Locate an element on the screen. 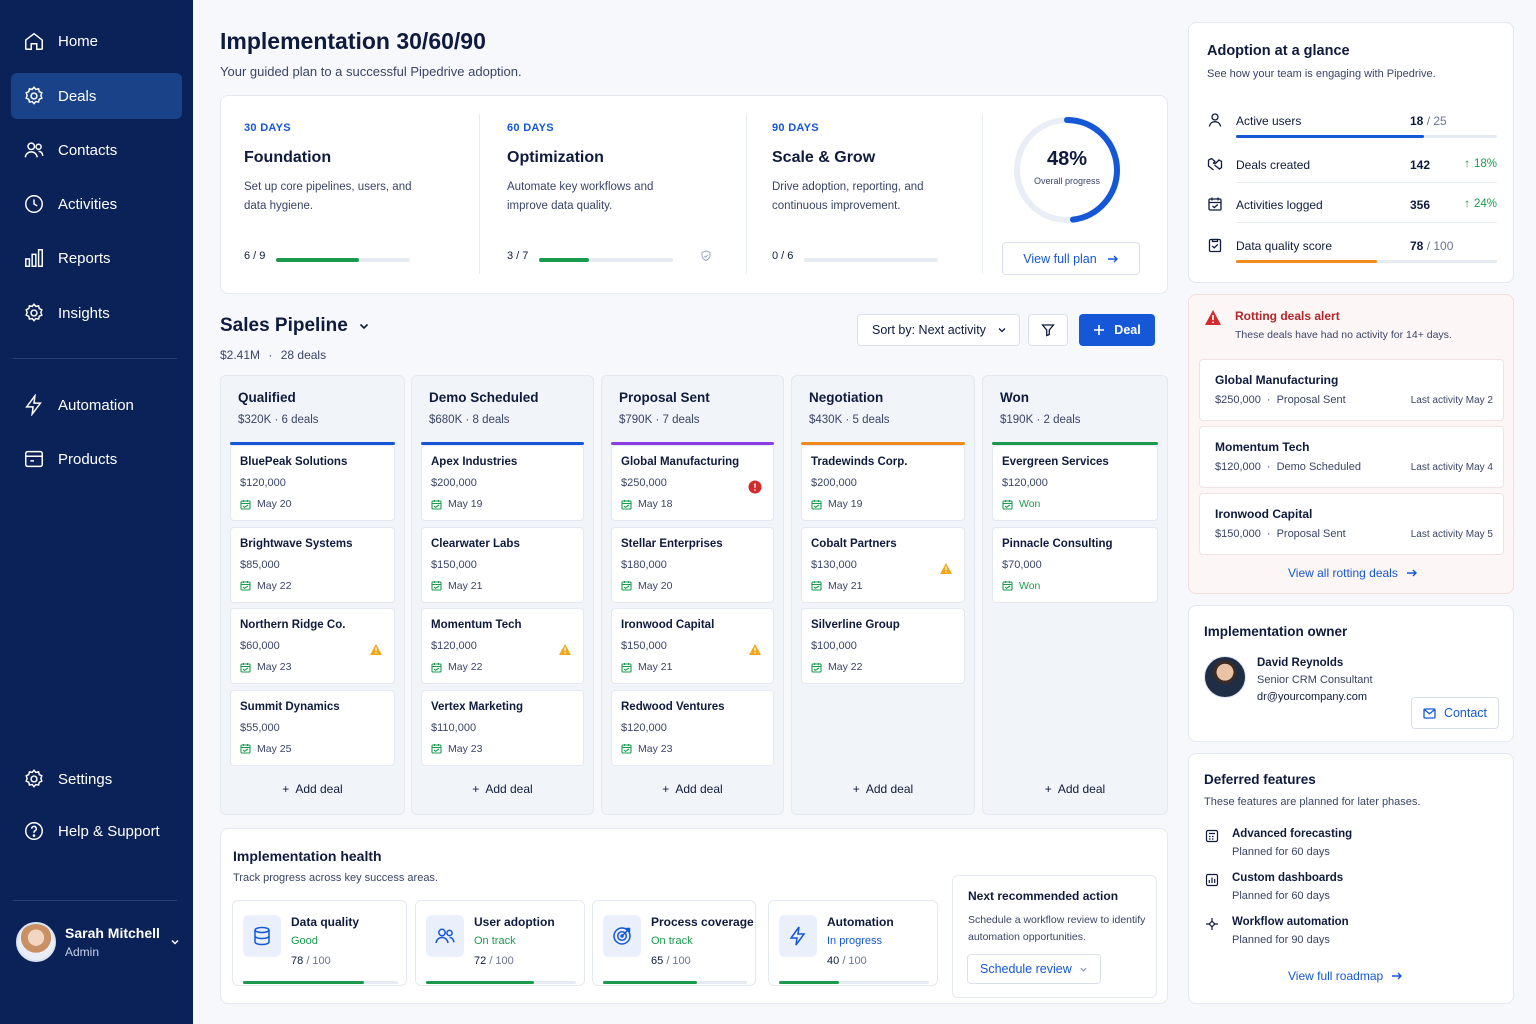  deal-value: $130,000 is located at coordinates (834, 564).